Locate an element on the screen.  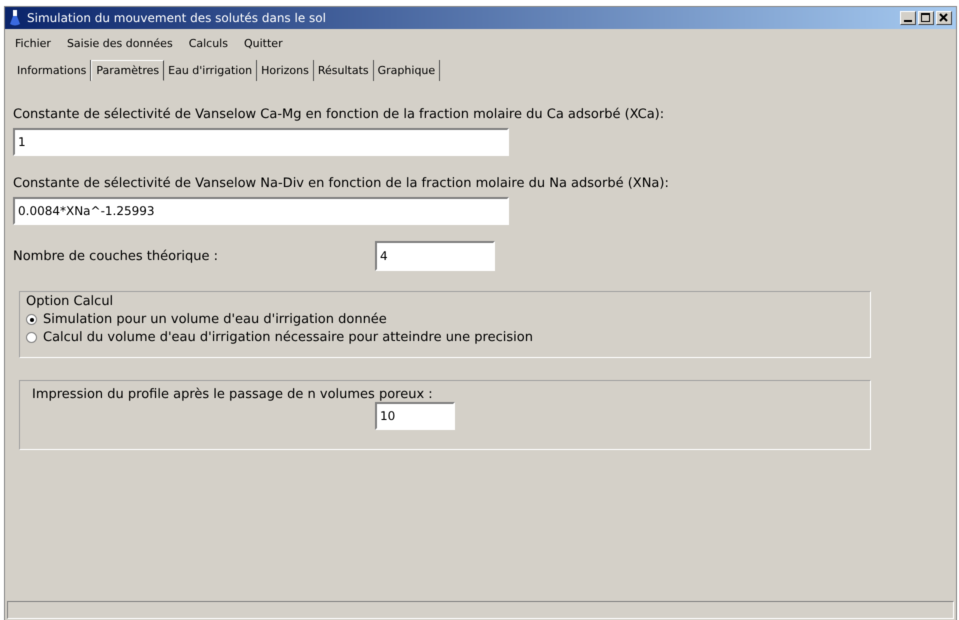
radio-option: Simulation pour un volume d'eau d'irrigation donnée is located at coordinates (445, 319).